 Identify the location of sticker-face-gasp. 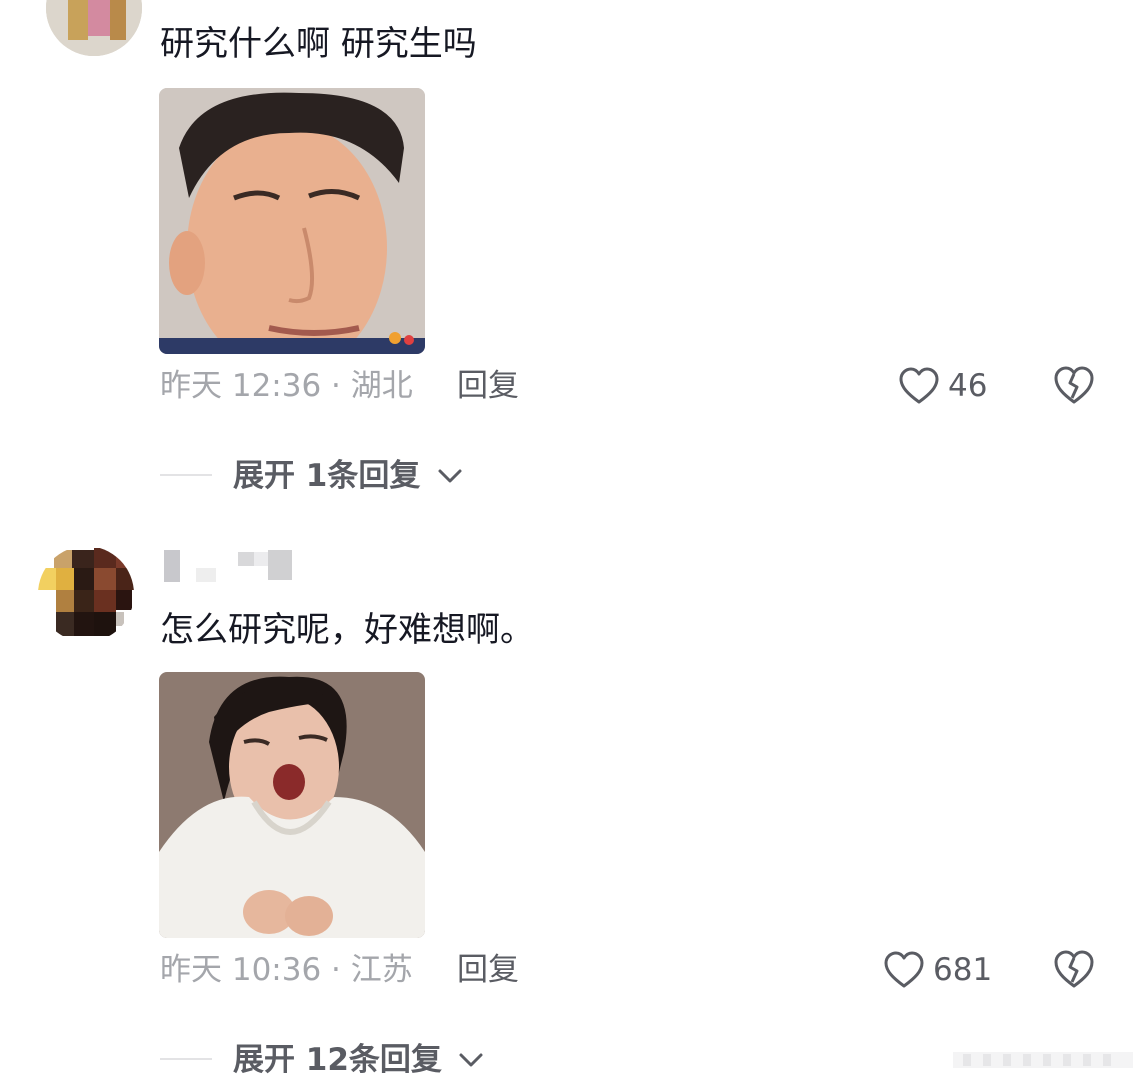
(292, 805).